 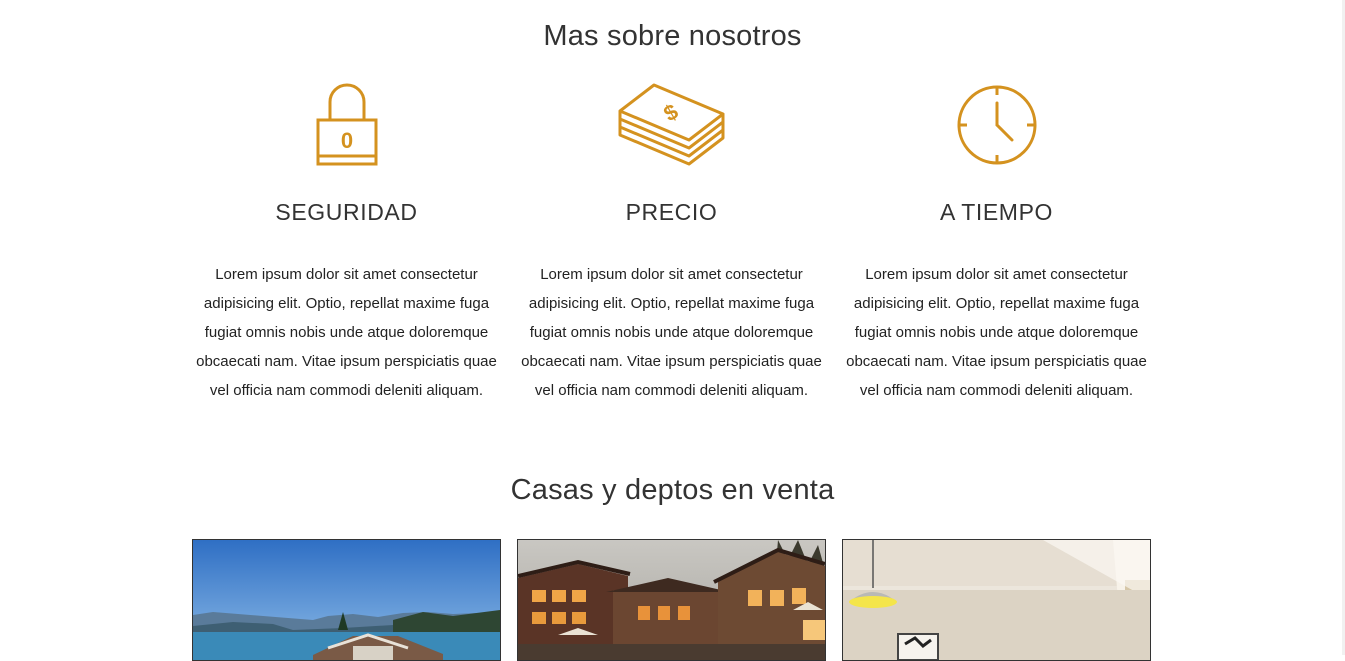 What do you see at coordinates (996, 125) in the screenshot?
I see `clock-icon` at bounding box center [996, 125].